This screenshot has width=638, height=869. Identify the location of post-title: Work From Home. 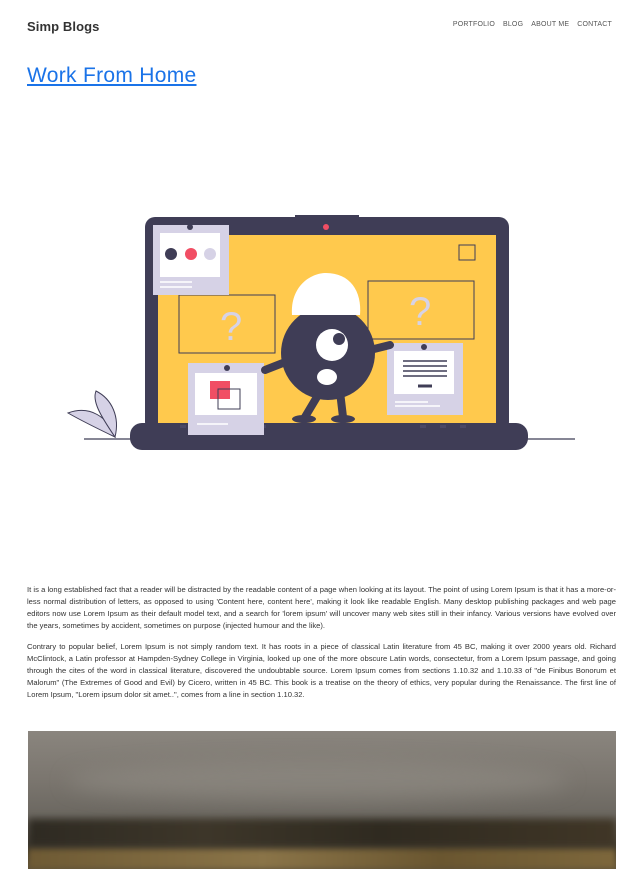
(112, 76).